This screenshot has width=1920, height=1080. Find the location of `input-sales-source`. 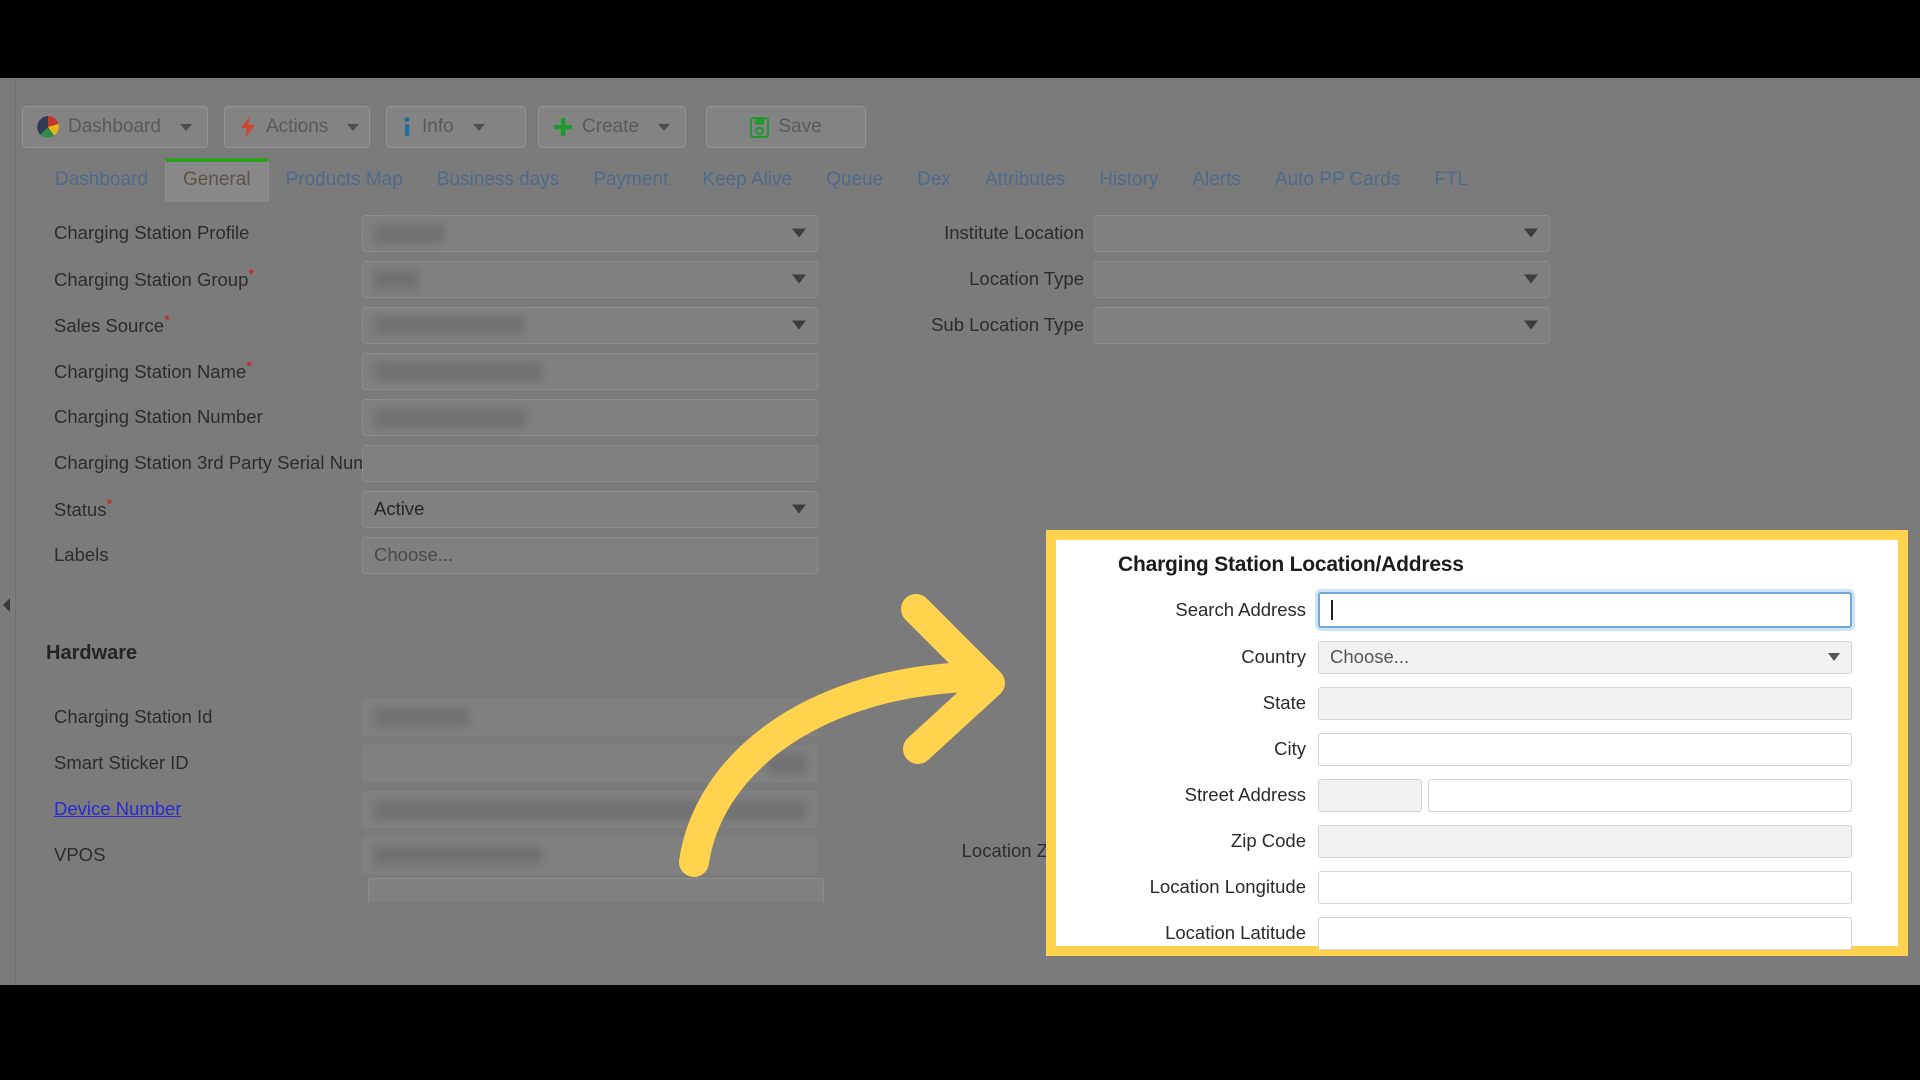

input-sales-source is located at coordinates (590, 325).